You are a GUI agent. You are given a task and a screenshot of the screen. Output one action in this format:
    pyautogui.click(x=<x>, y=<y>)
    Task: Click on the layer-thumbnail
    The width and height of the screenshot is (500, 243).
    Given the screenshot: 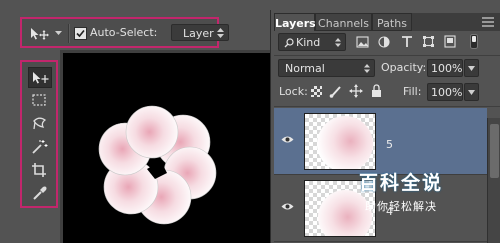 What is the action you would take?
    pyautogui.click(x=340, y=141)
    